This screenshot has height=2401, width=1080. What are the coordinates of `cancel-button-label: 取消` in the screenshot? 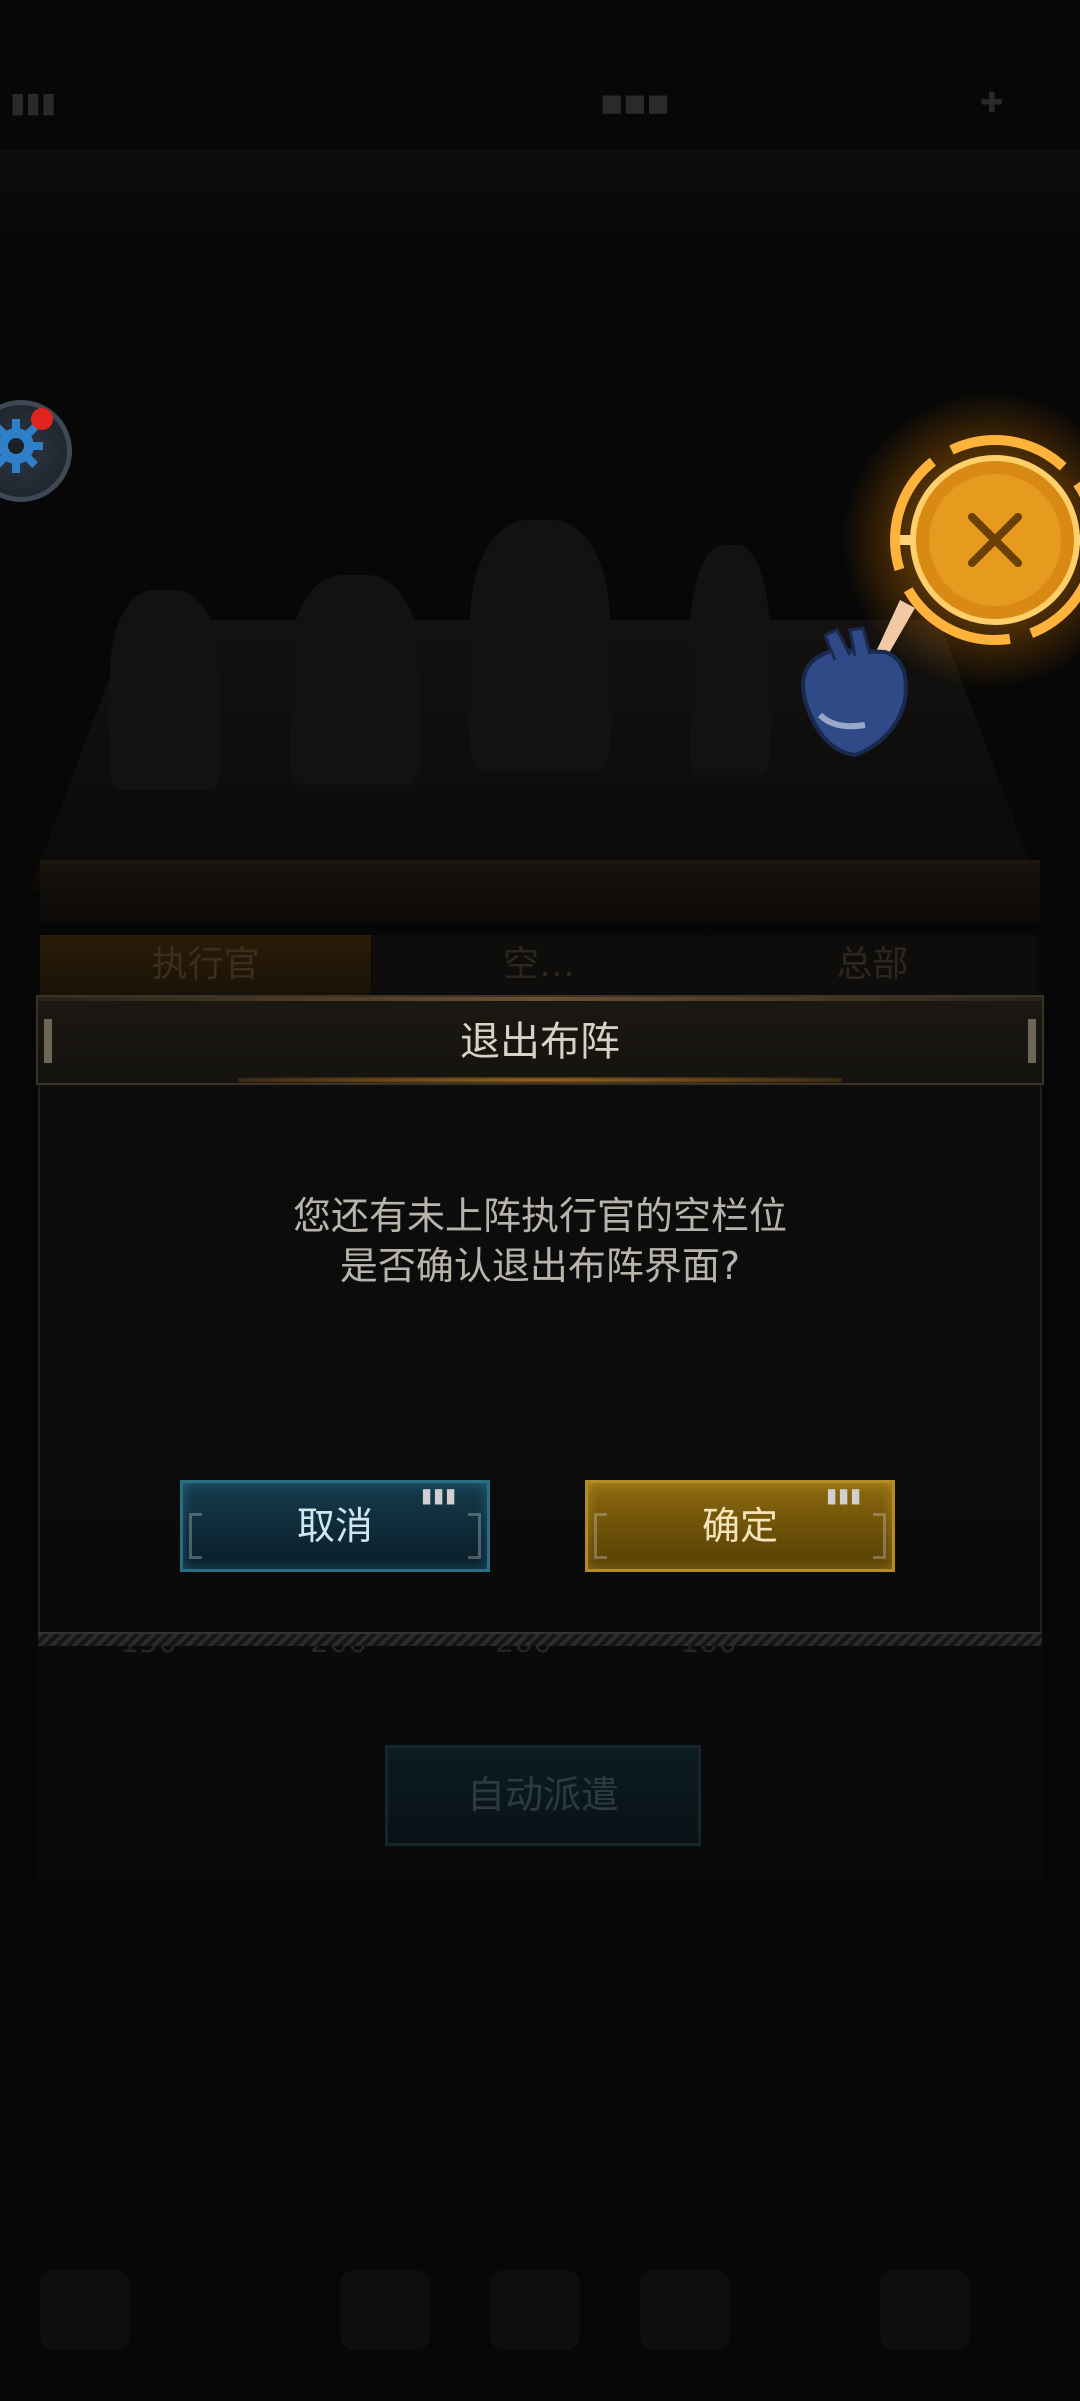 It's located at (334, 1526).